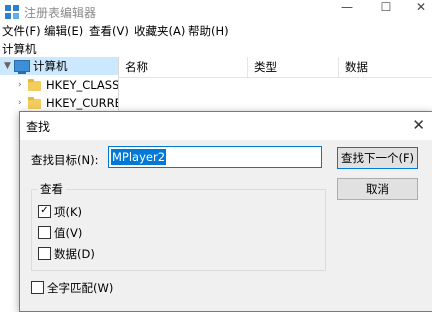 This screenshot has width=432, height=312. I want to click on column-name: 名称, so click(183, 67).